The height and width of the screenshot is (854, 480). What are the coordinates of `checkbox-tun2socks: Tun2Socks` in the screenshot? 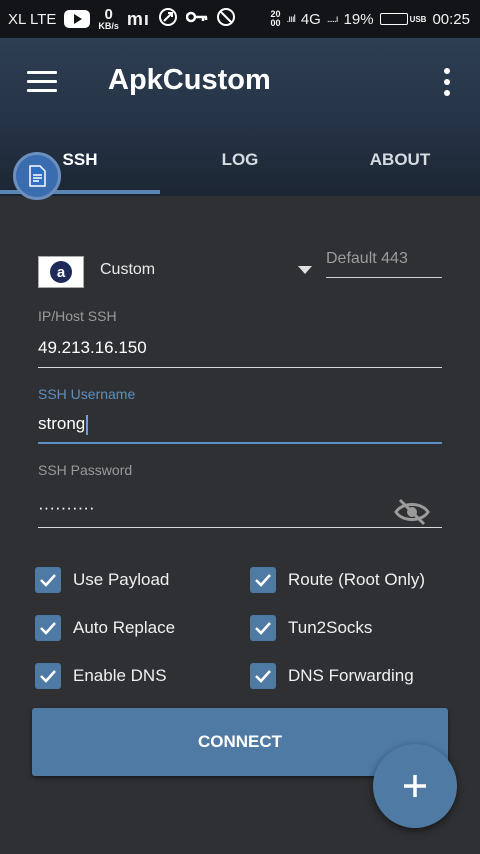 It's located at (311, 628).